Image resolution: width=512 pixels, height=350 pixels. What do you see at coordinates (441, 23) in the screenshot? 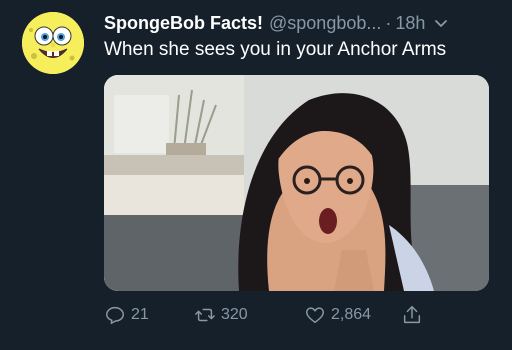
I see `chevron-down-icon` at bounding box center [441, 23].